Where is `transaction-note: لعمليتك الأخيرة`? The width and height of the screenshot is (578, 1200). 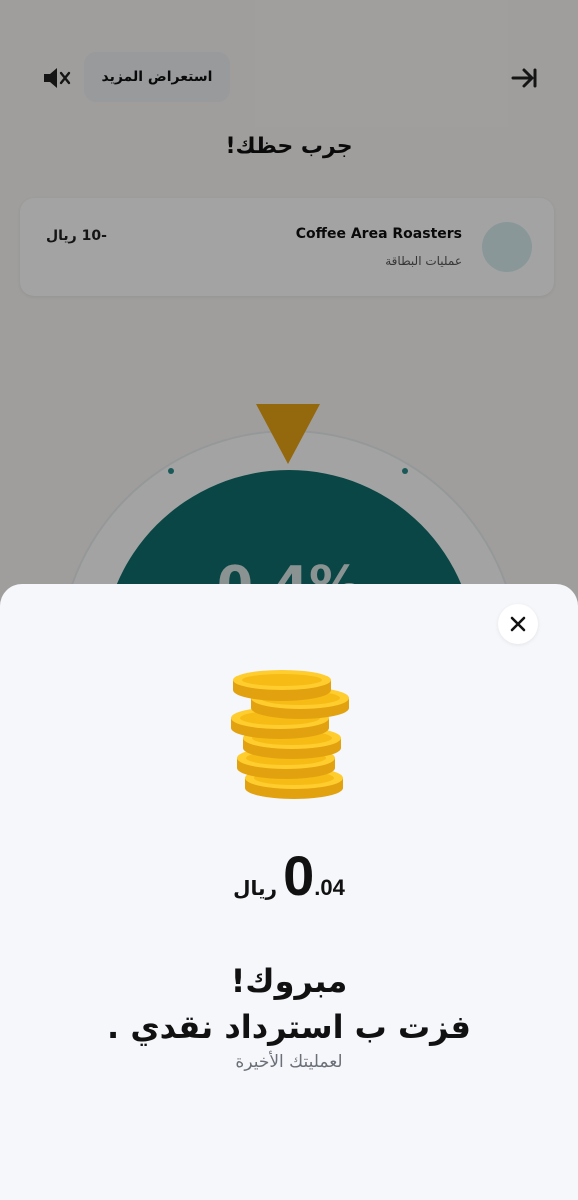
transaction-note: لعمليتك الأخيرة is located at coordinates (289, 1062).